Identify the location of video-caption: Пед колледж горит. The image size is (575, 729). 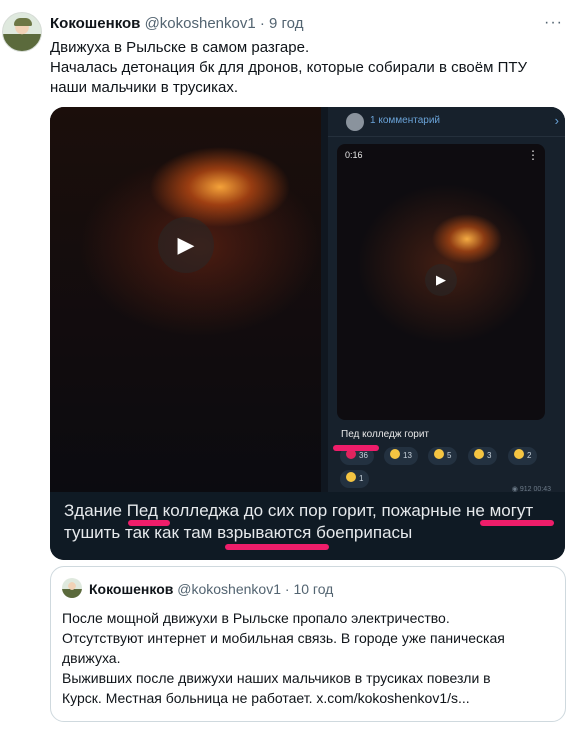
(385, 434).